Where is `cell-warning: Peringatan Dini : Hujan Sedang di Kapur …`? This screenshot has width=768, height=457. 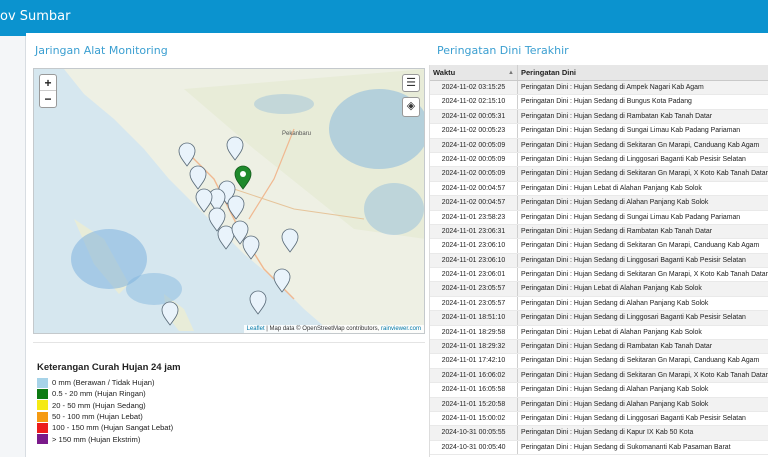 cell-warning: Peringatan Dini : Hujan Sedang di Kapur … is located at coordinates (607, 433).